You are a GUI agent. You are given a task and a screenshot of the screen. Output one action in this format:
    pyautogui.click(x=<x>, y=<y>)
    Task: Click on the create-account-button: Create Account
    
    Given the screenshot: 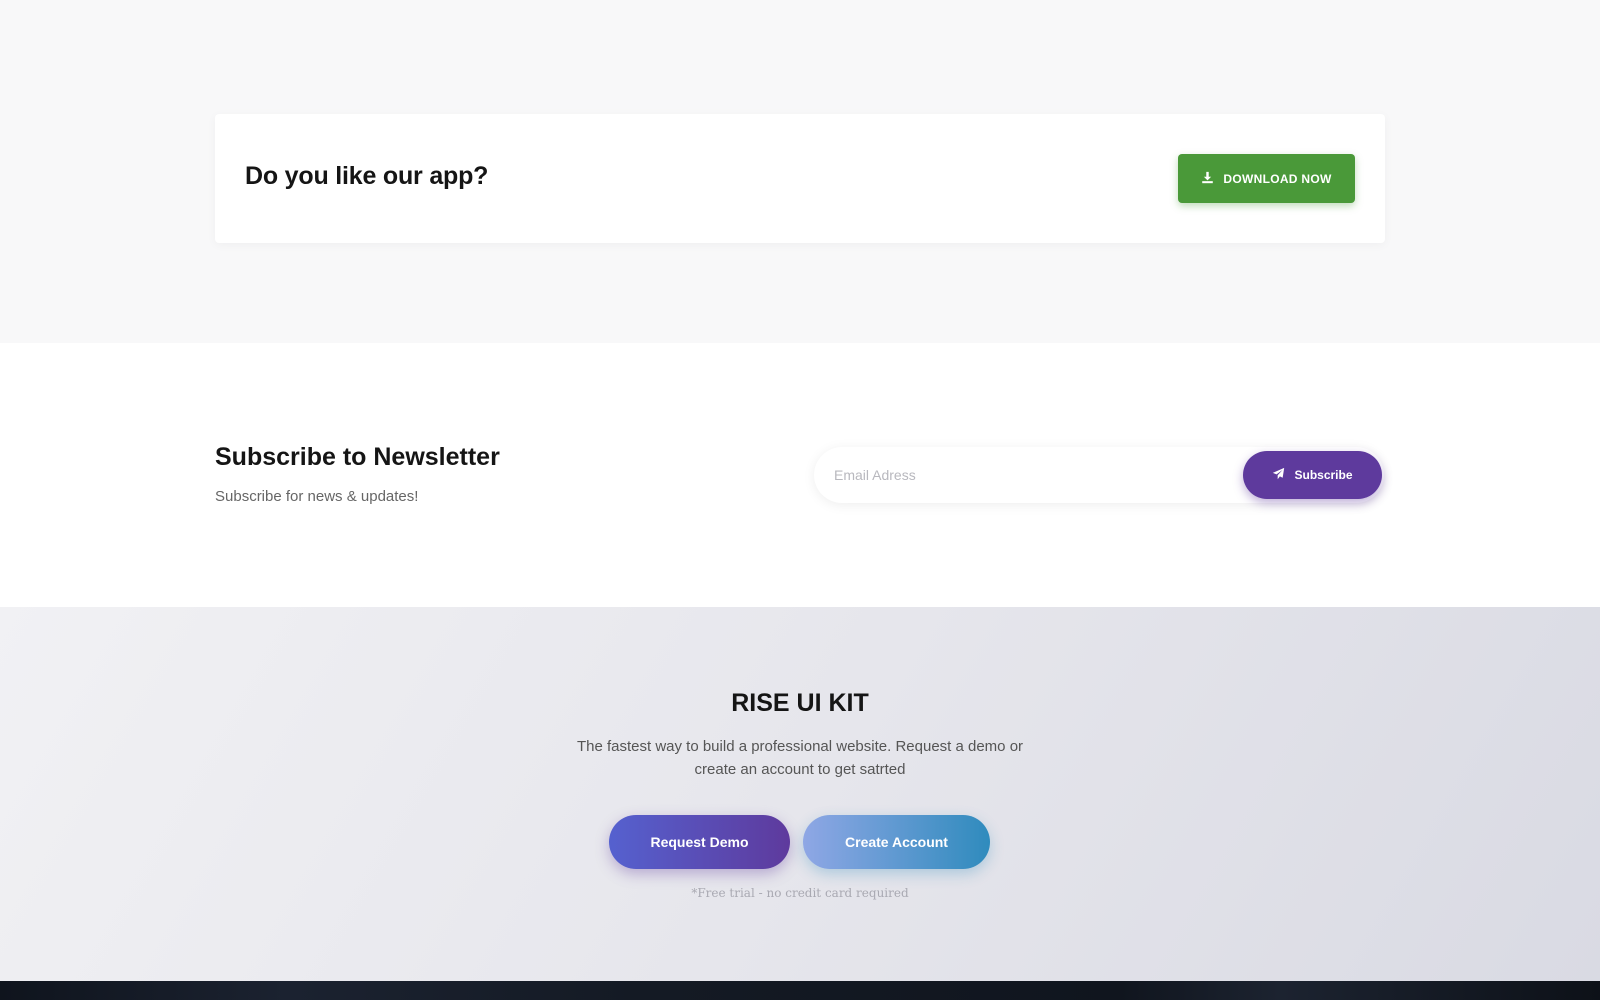 What is the action you would take?
    pyautogui.click(x=896, y=842)
    